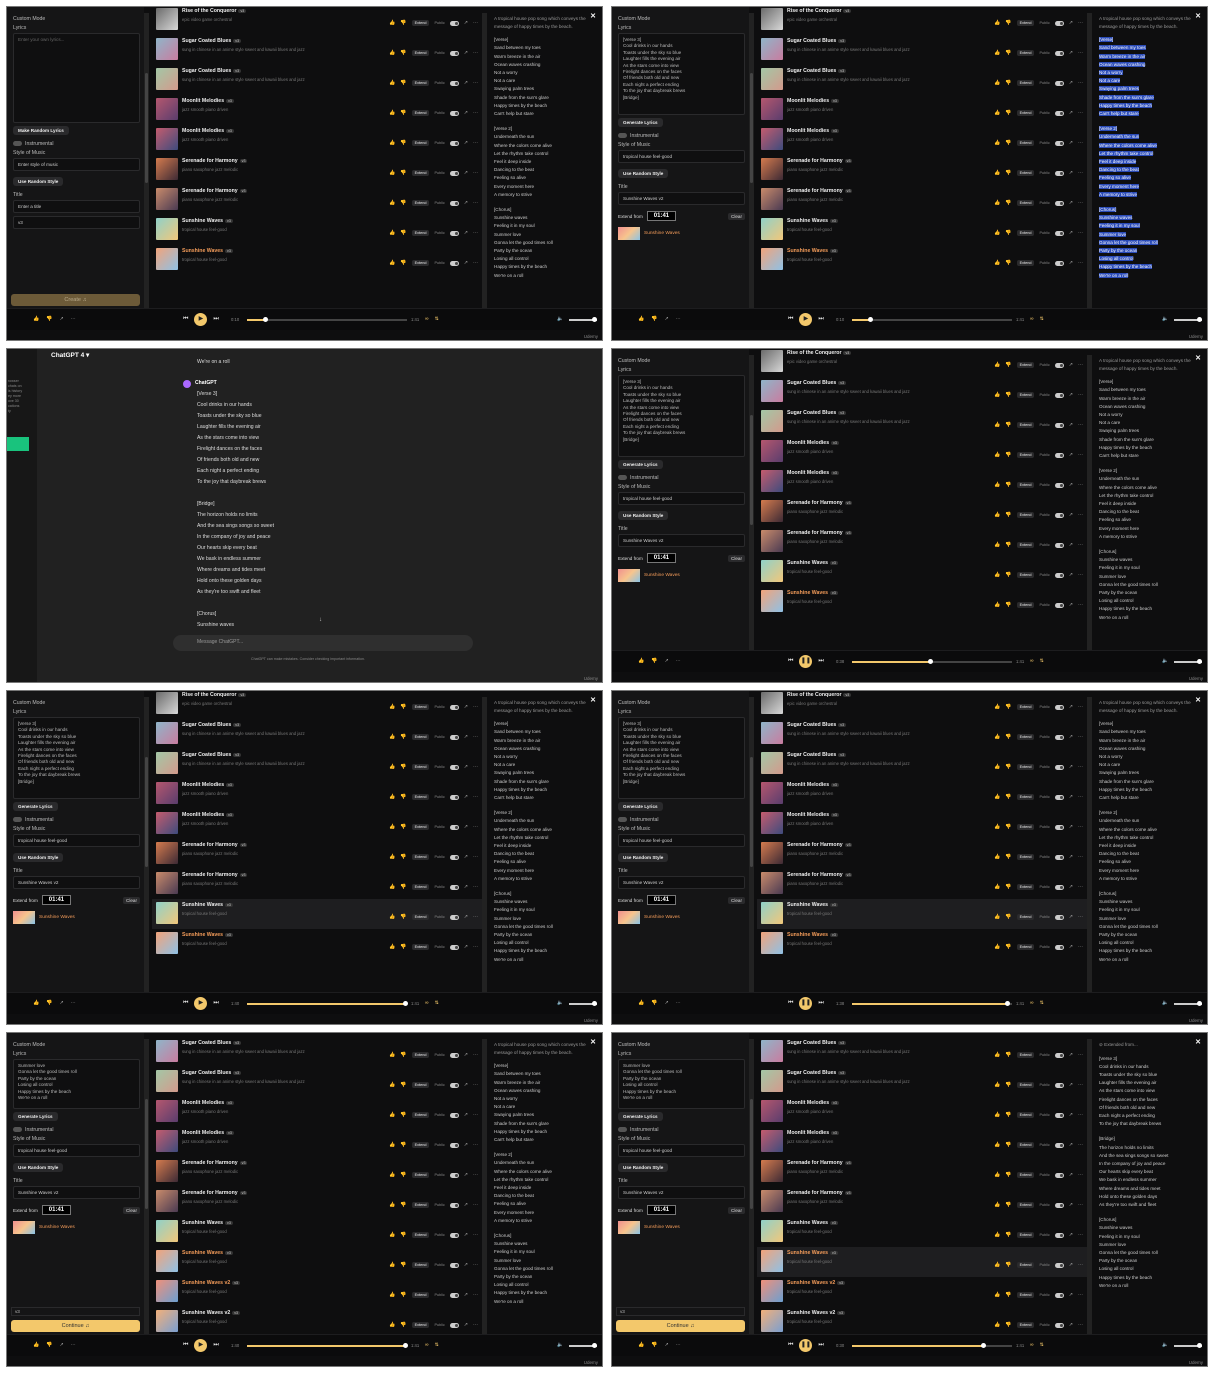 This screenshot has width=1215, height=1373. What do you see at coordinates (681, 882) in the screenshot?
I see `title-input: Sunshine Waves v2` at bounding box center [681, 882].